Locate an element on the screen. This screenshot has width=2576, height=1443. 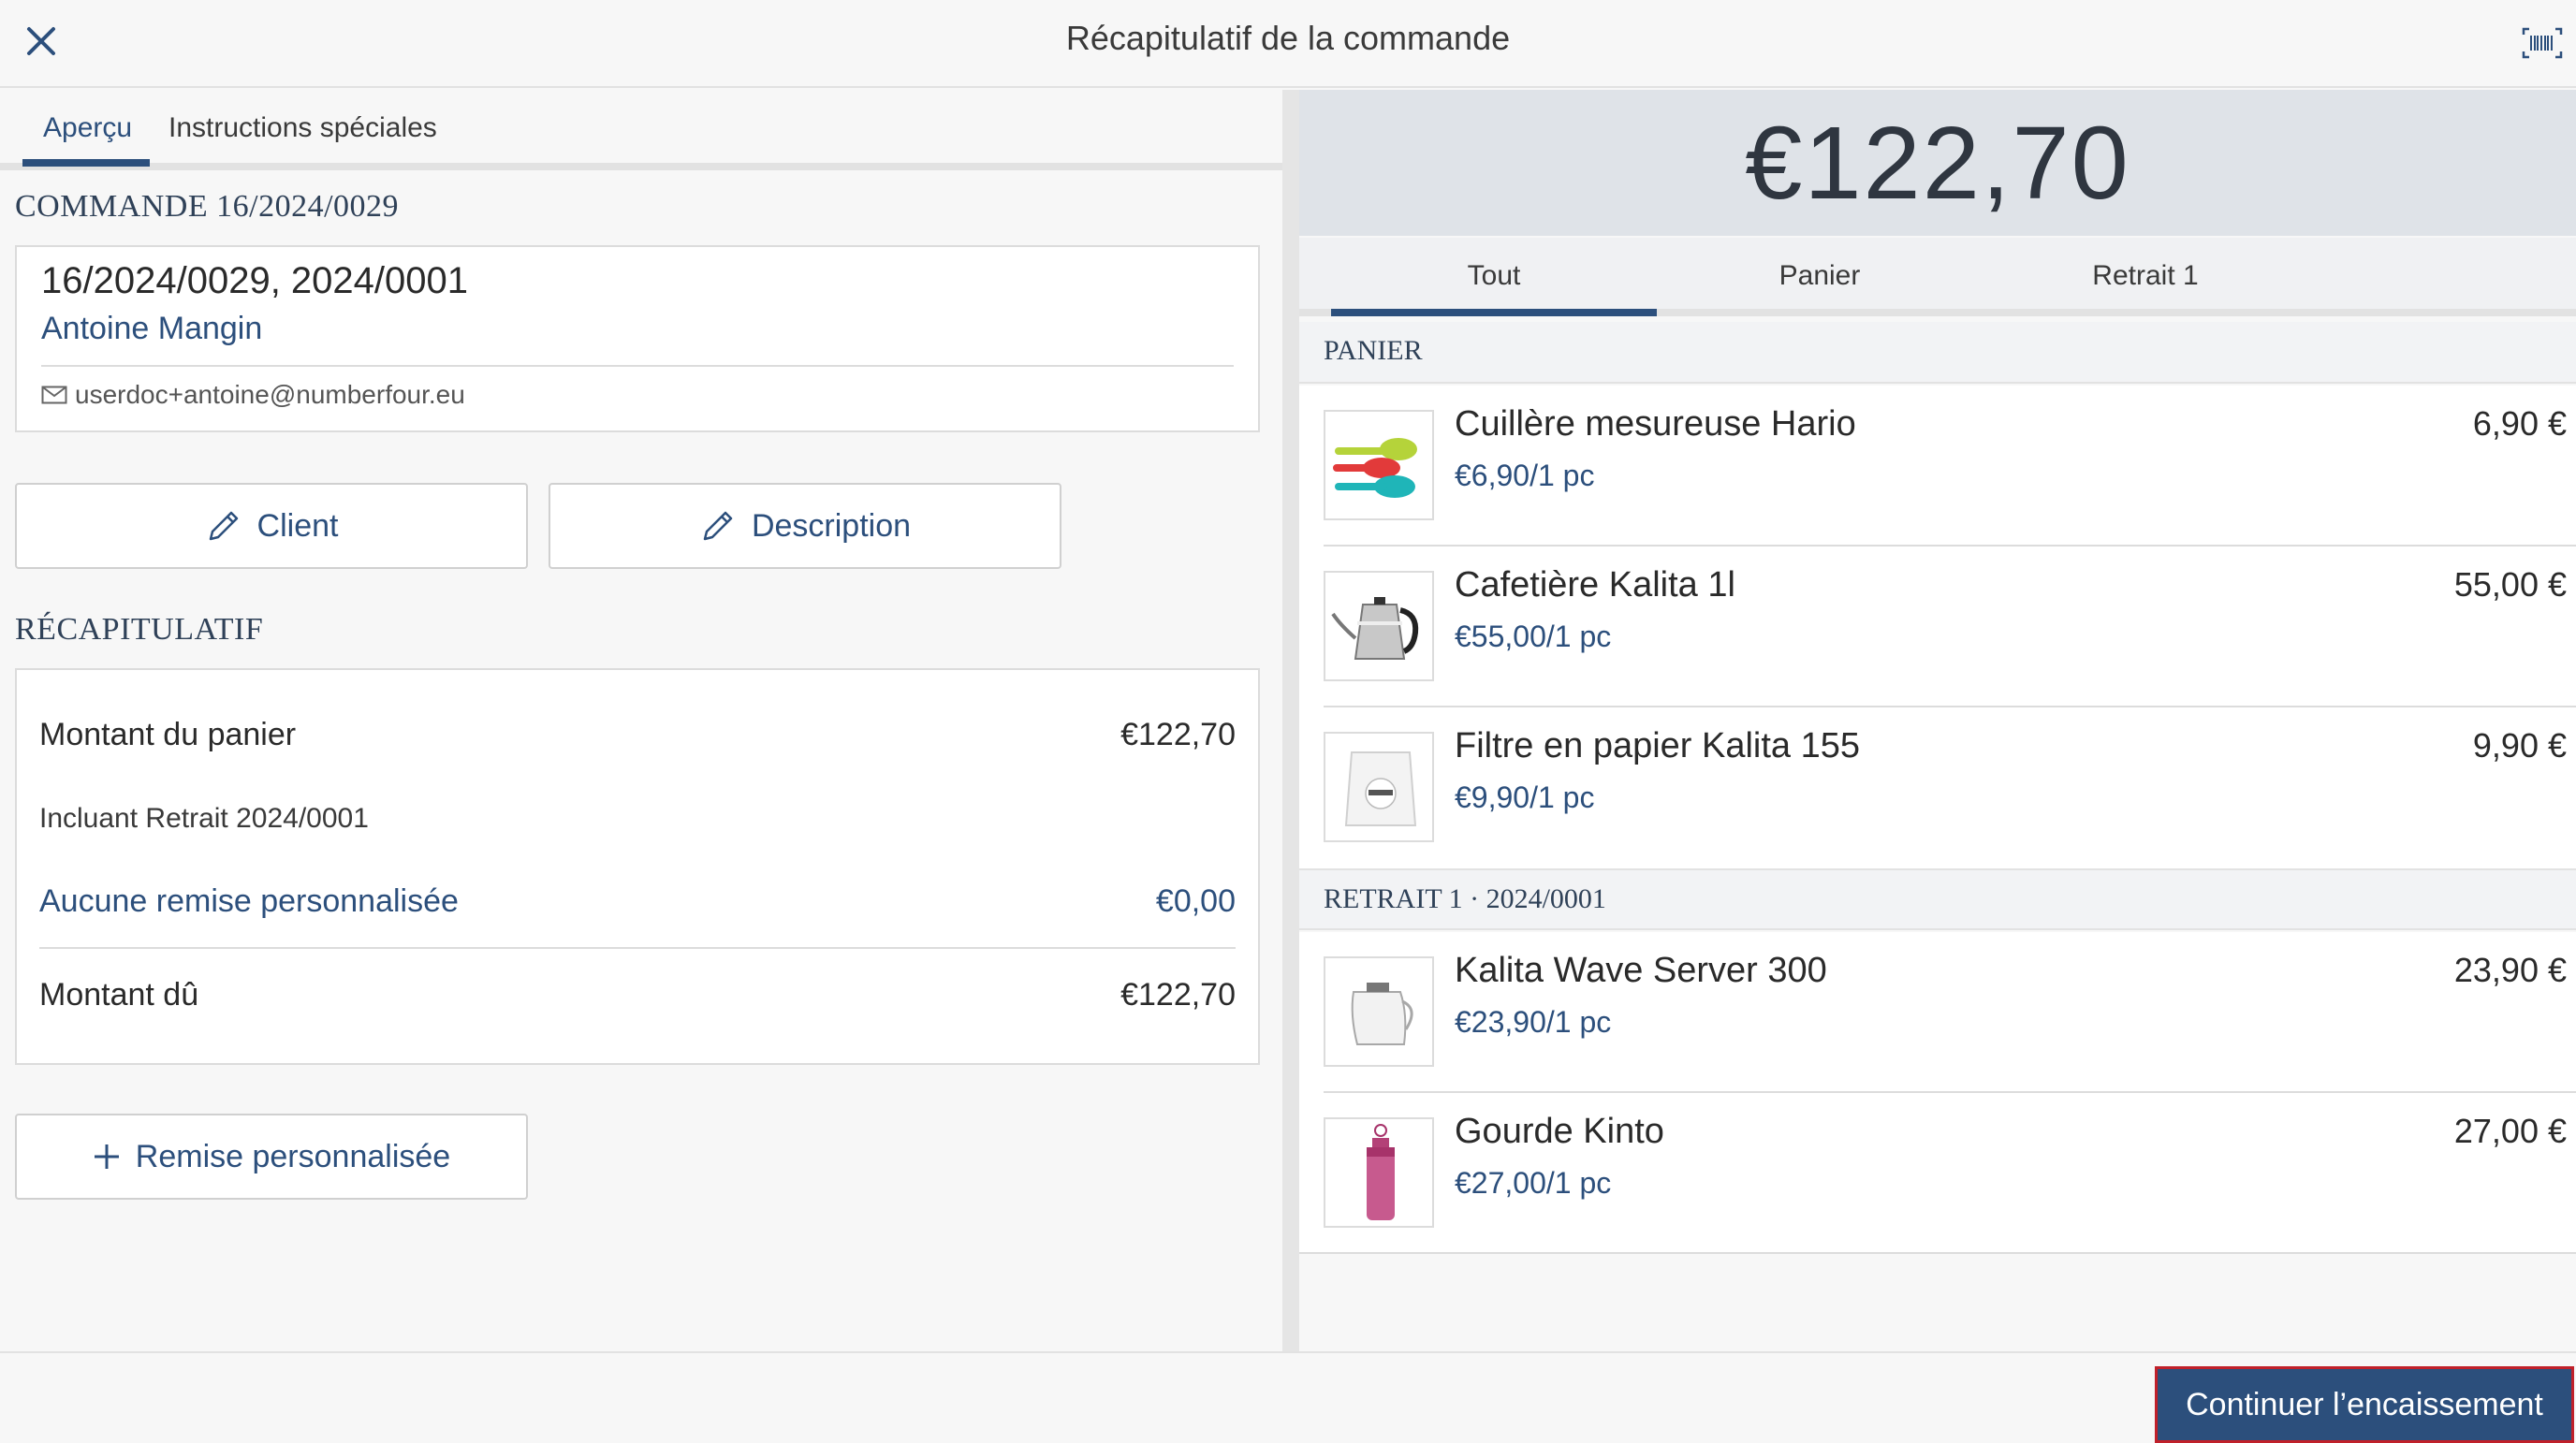
group-heading-cart: PANIER is located at coordinates (1937, 353).